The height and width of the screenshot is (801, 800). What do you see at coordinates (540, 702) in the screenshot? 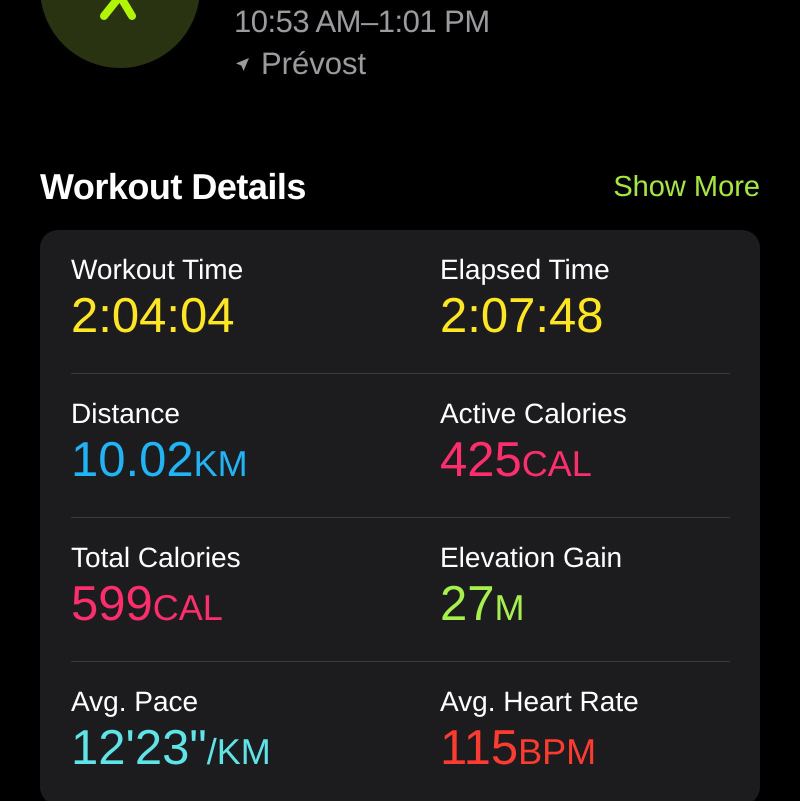
I see `metric-label: Avg. Heart Rate` at bounding box center [540, 702].